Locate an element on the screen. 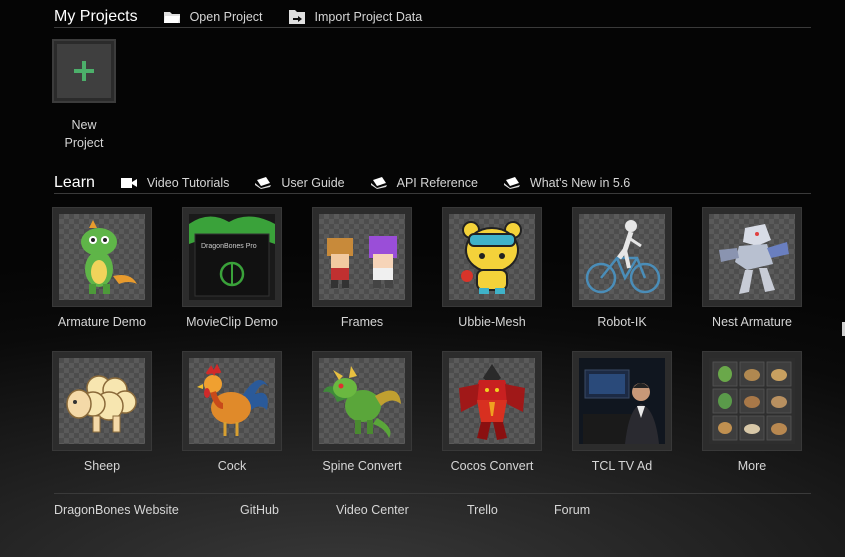 This screenshot has width=845, height=557. tile-robot-ik: Robot-IK is located at coordinates (622, 268).